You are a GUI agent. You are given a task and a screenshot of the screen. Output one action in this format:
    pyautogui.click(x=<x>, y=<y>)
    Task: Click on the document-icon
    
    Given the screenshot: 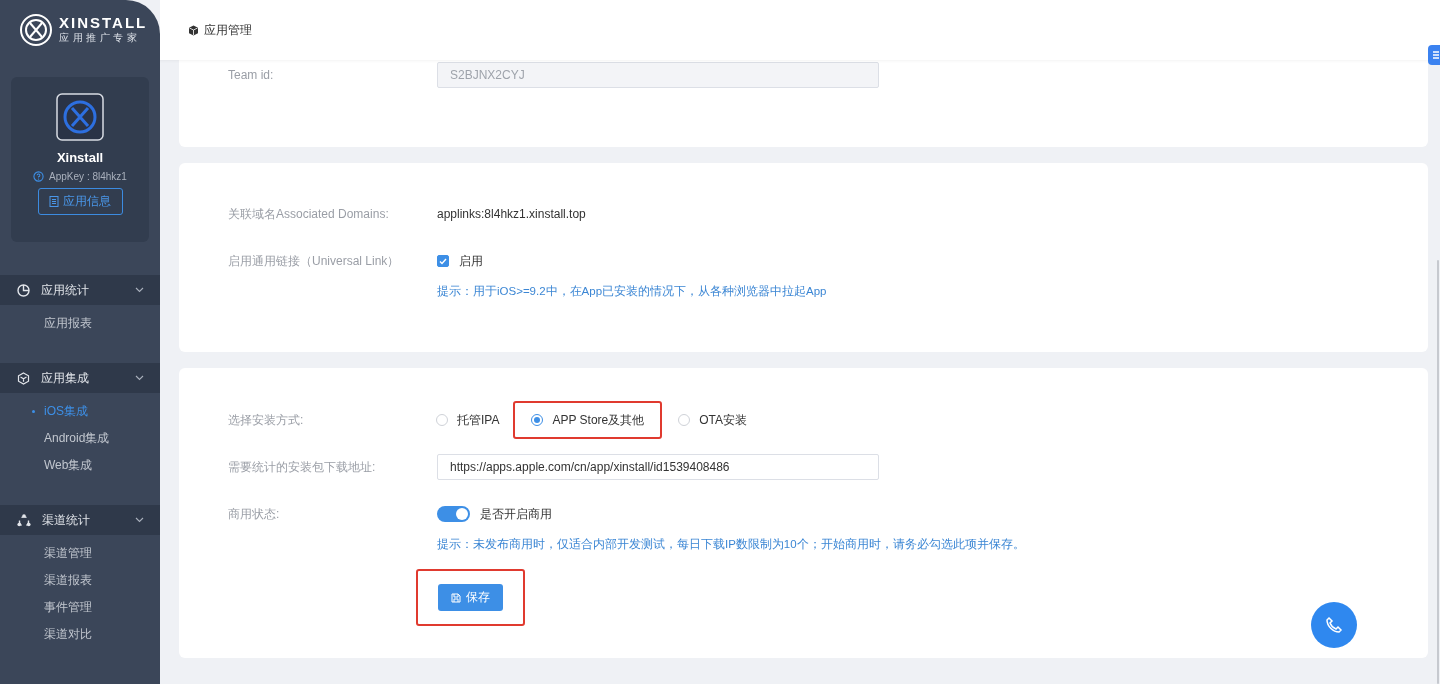 What is the action you would take?
    pyautogui.click(x=54, y=201)
    